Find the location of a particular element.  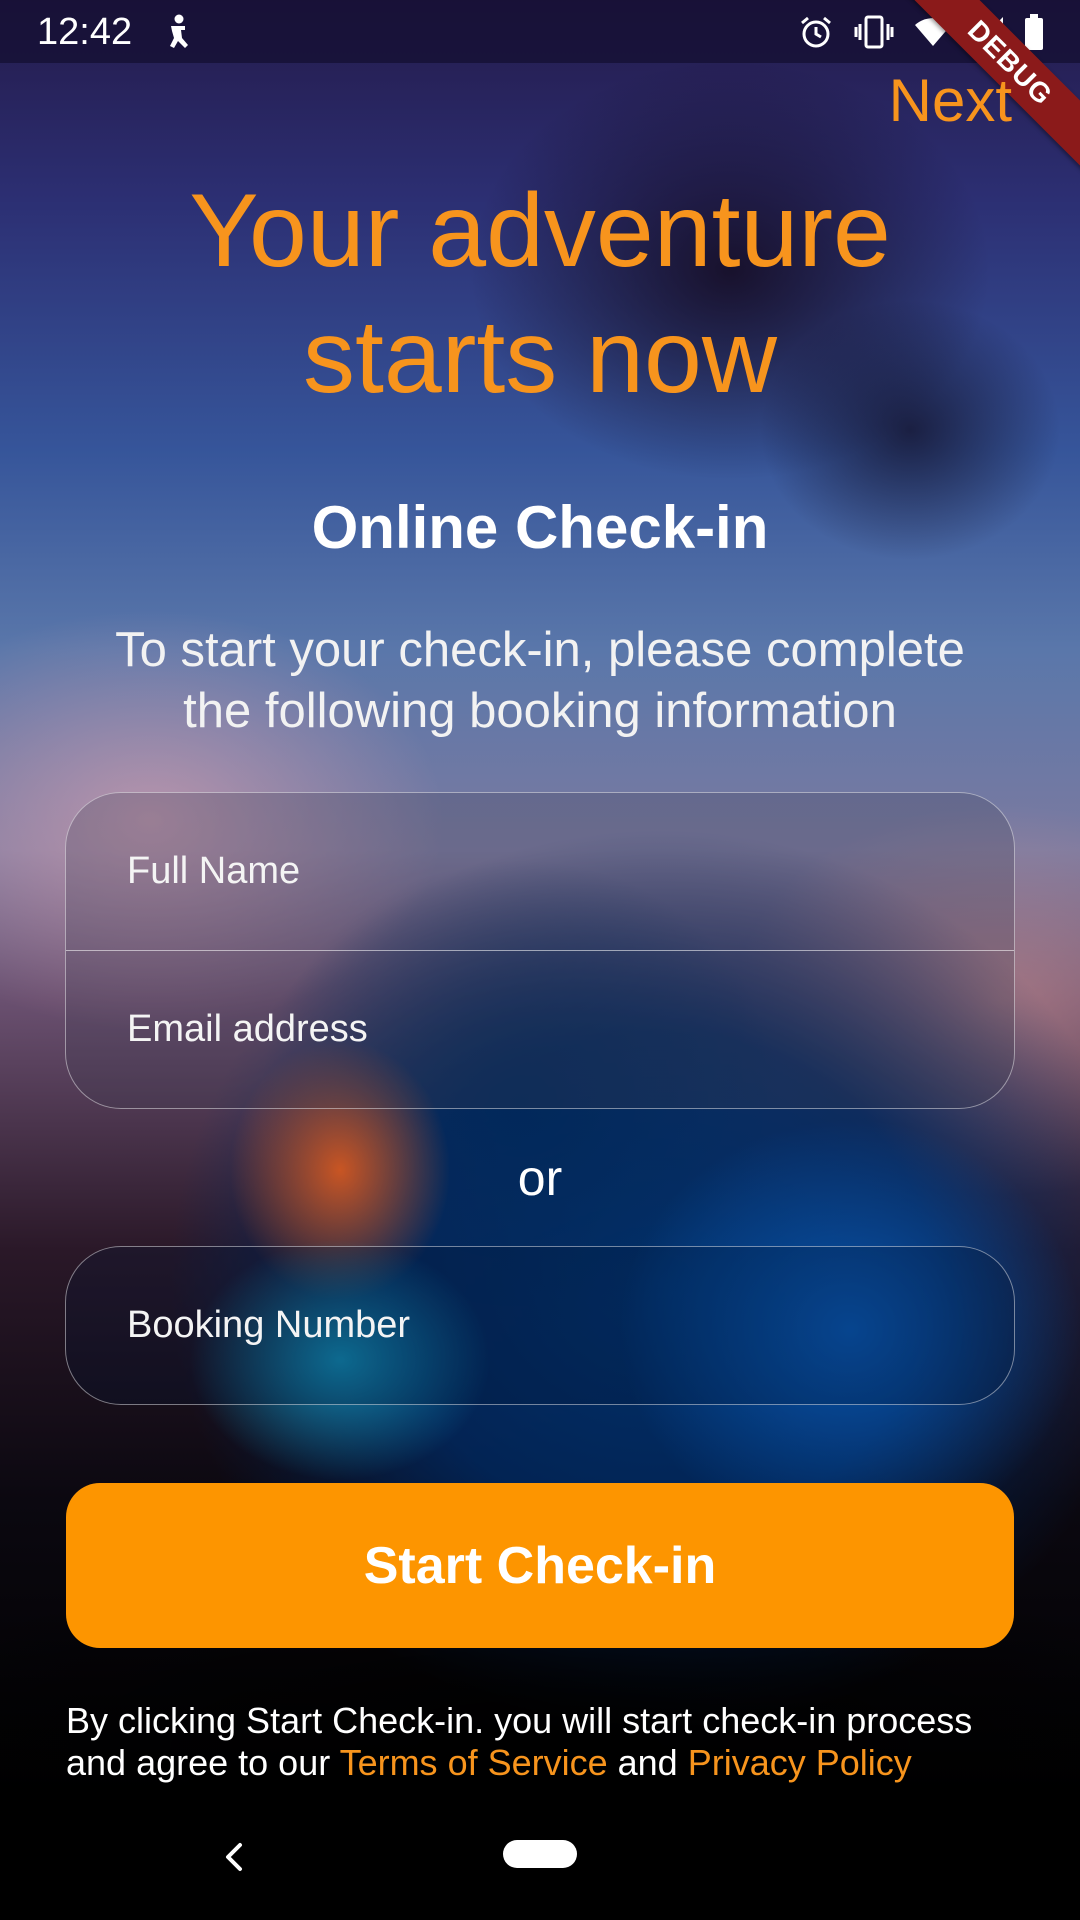

privacy-policy-link: Privacy Policy is located at coordinates (800, 1762).